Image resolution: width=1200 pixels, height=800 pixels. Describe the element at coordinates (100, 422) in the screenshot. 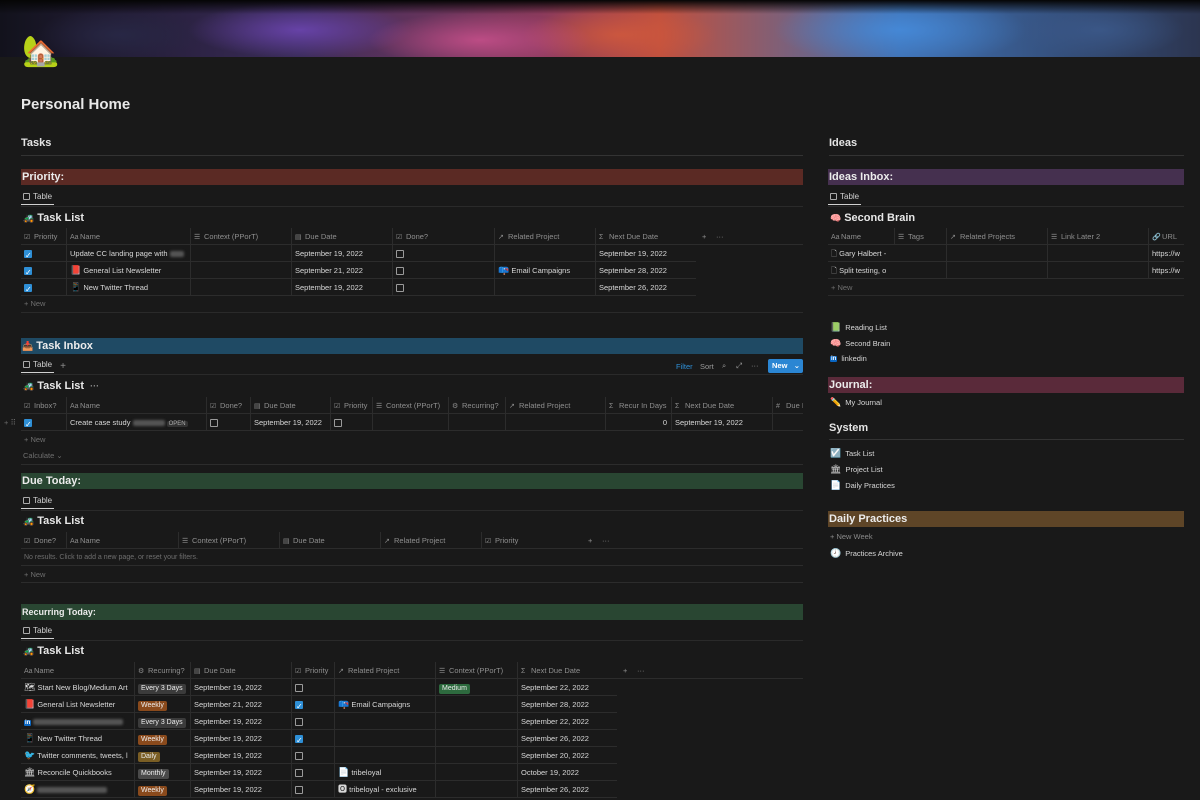

I see `row-name: Create case study` at that location.